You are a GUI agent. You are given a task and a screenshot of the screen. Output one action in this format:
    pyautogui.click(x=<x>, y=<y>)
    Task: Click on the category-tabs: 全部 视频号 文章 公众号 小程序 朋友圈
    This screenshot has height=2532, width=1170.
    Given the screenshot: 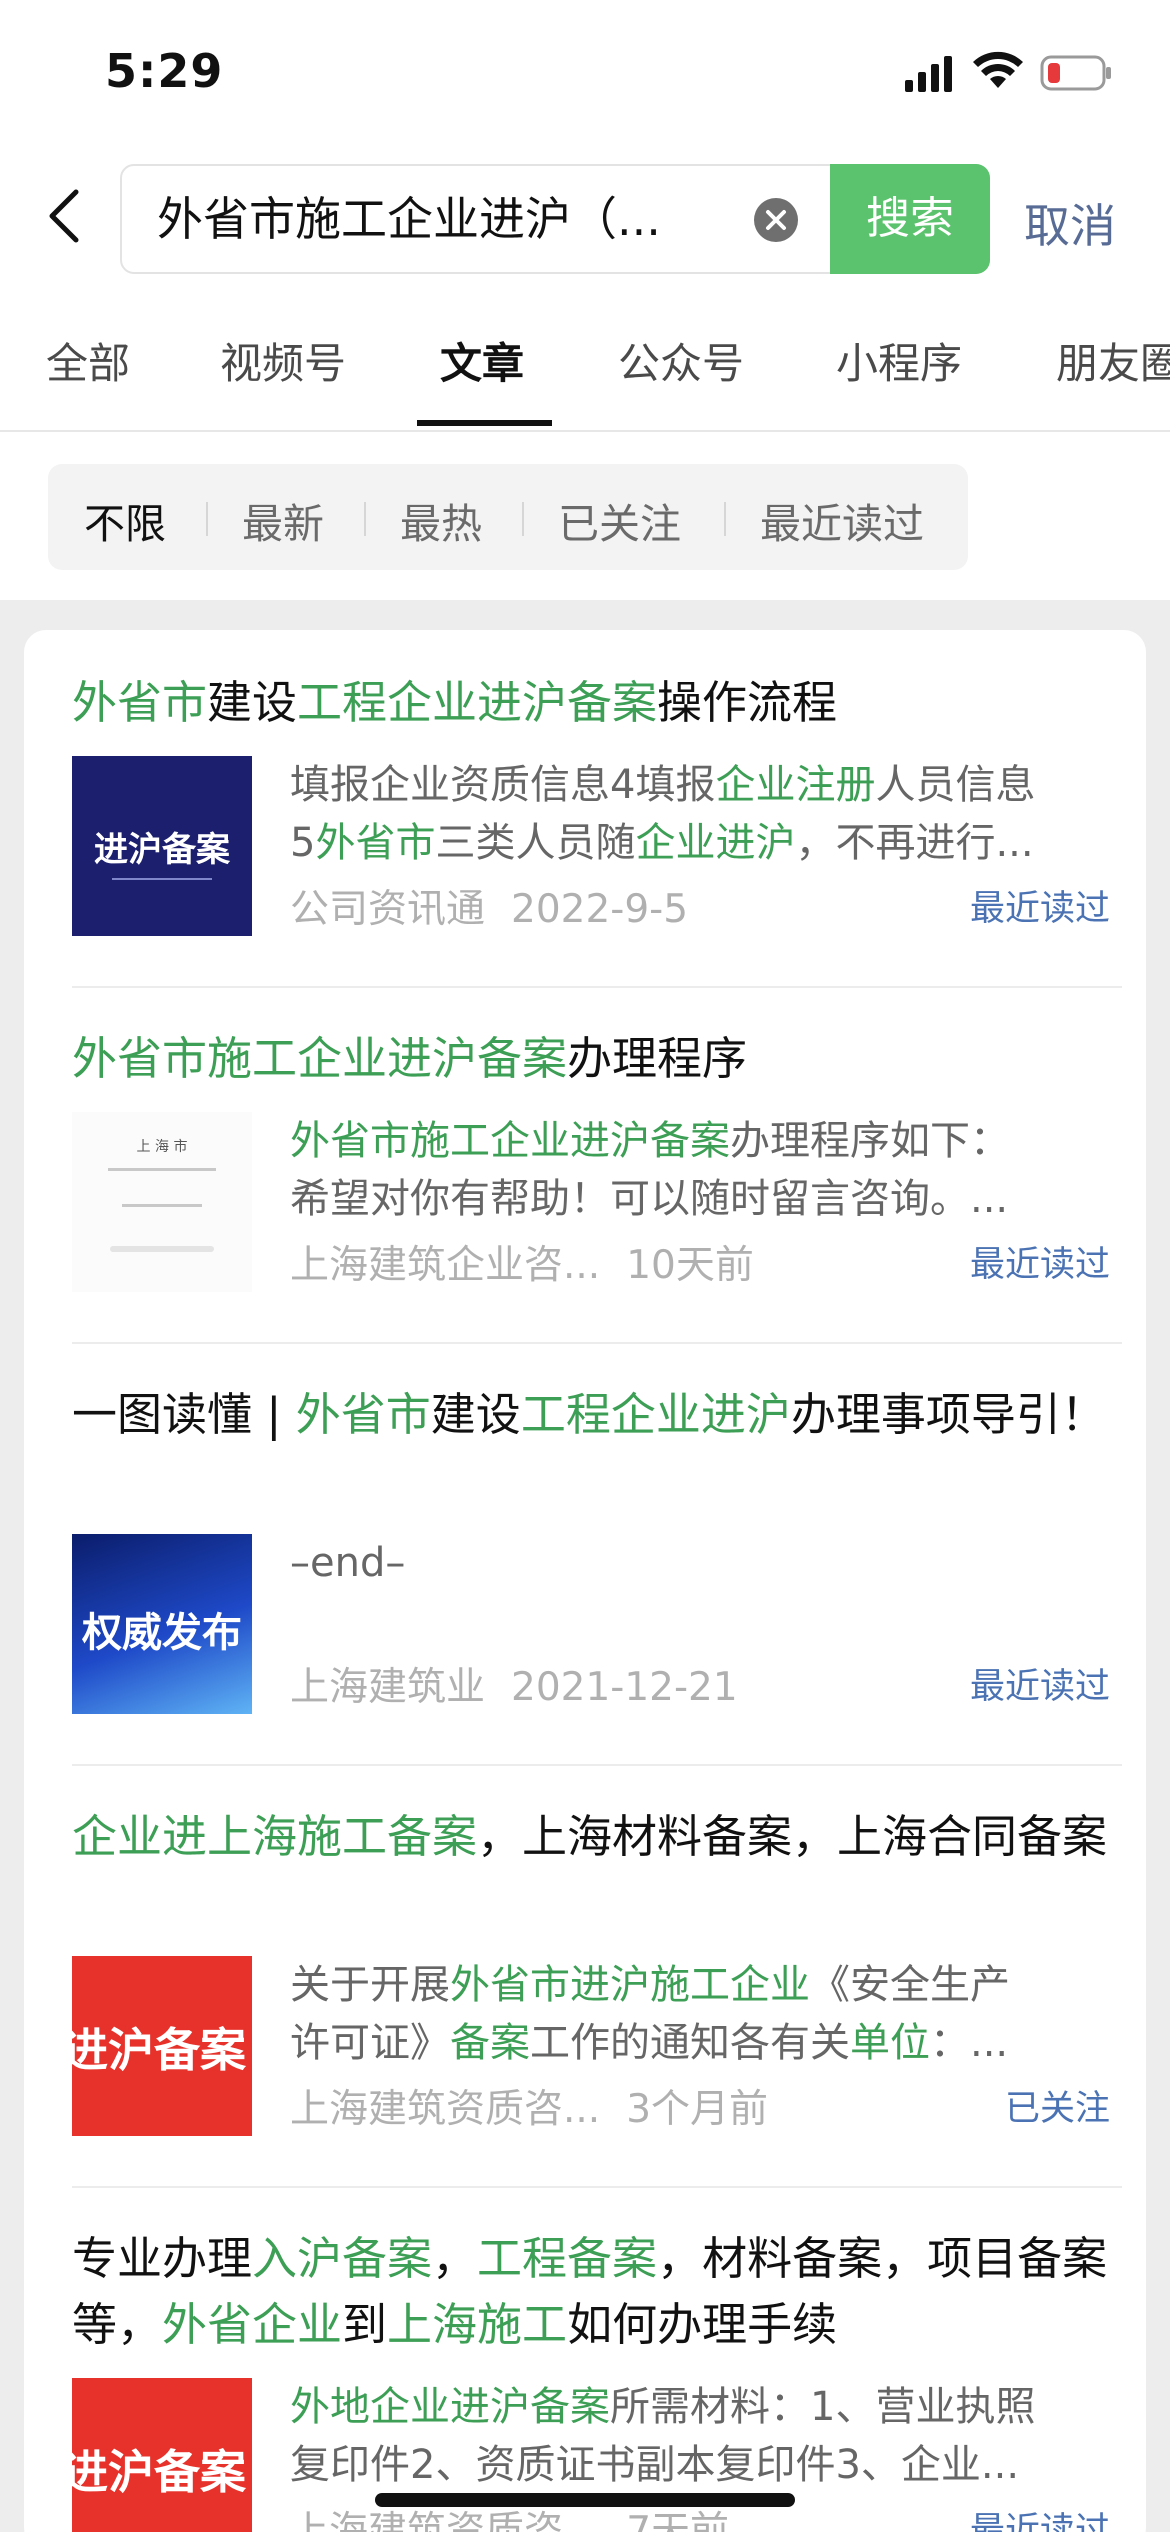 What is the action you would take?
    pyautogui.click(x=585, y=375)
    